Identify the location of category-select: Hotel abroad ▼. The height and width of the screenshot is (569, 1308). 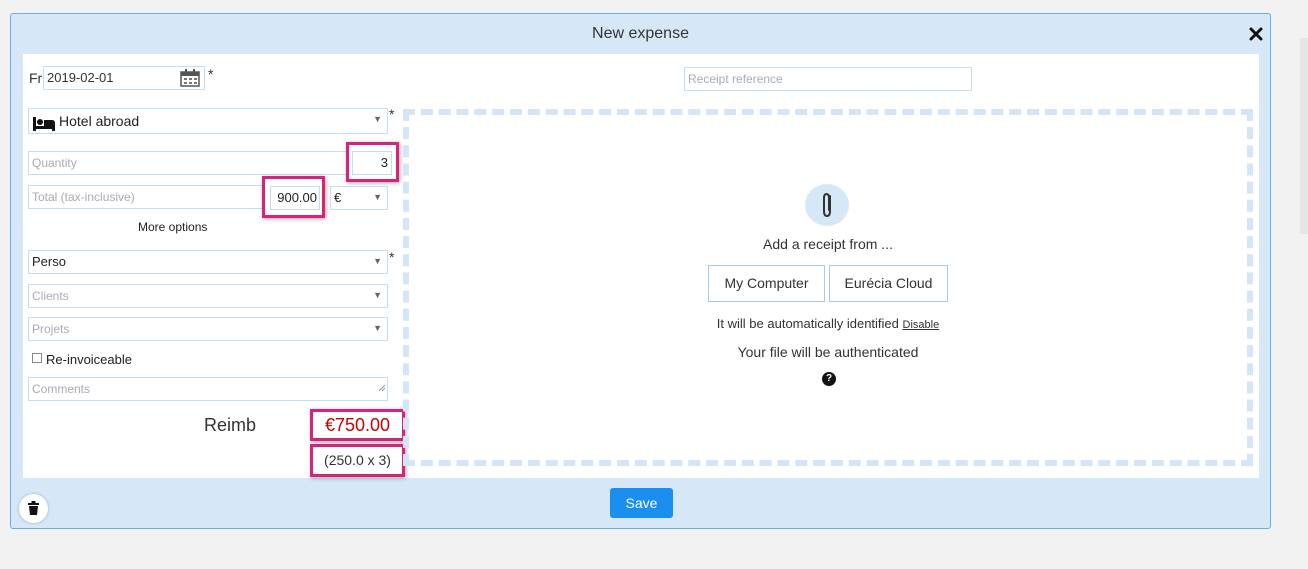
(208, 121).